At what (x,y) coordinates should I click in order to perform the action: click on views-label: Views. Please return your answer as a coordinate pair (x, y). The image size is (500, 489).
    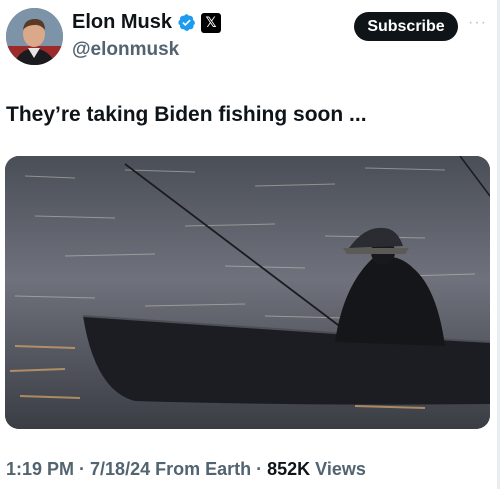
    Looking at the image, I should click on (338, 469).